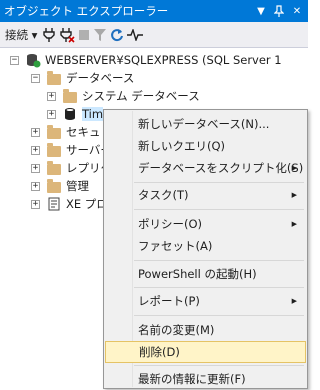  What do you see at coordinates (49, 35) in the screenshot?
I see `connect-plug-icon` at bounding box center [49, 35].